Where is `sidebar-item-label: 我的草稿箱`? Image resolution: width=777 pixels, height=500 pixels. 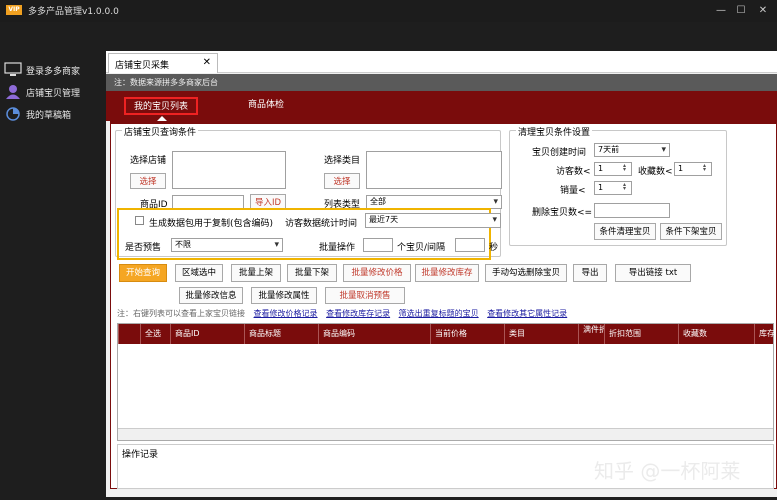 sidebar-item-label: 我的草稿箱 is located at coordinates (49, 116).